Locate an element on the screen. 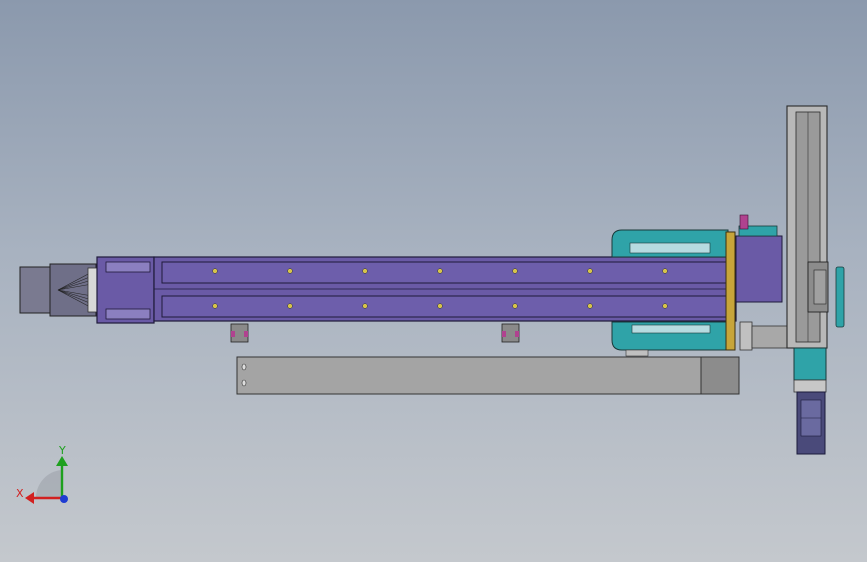 Image resolution: width=867 pixels, height=562 pixels. rail-lower-slot is located at coordinates (445, 306).